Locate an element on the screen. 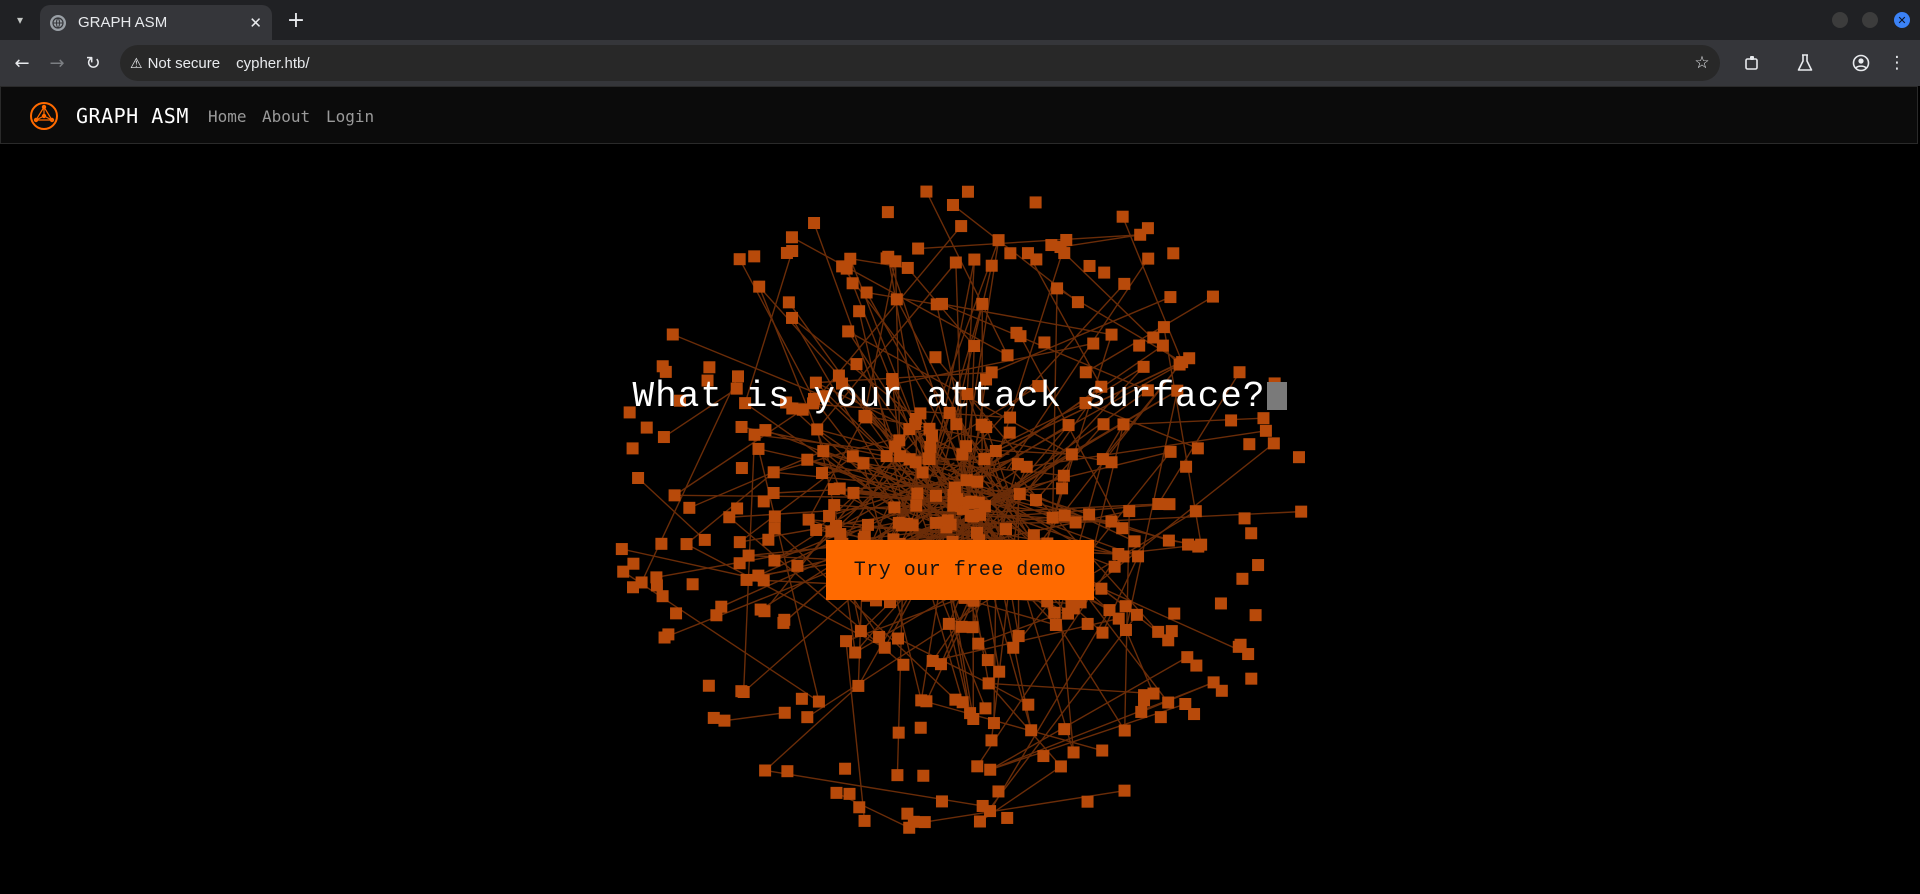  back-arrow-icon: ← is located at coordinates (22, 63).